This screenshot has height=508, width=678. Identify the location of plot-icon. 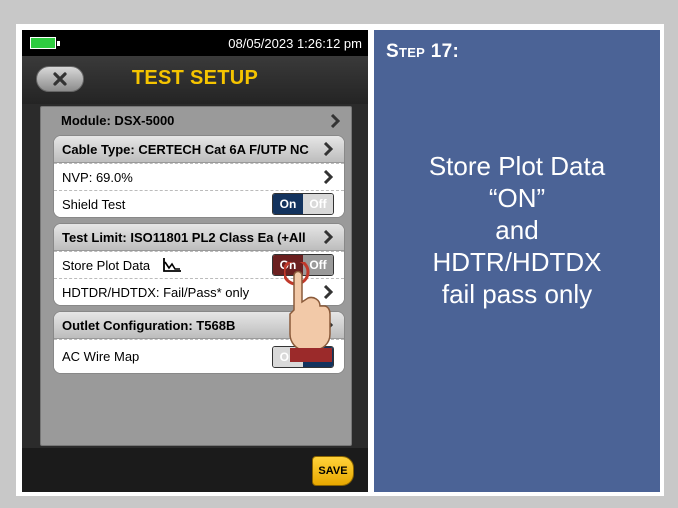
(172, 265).